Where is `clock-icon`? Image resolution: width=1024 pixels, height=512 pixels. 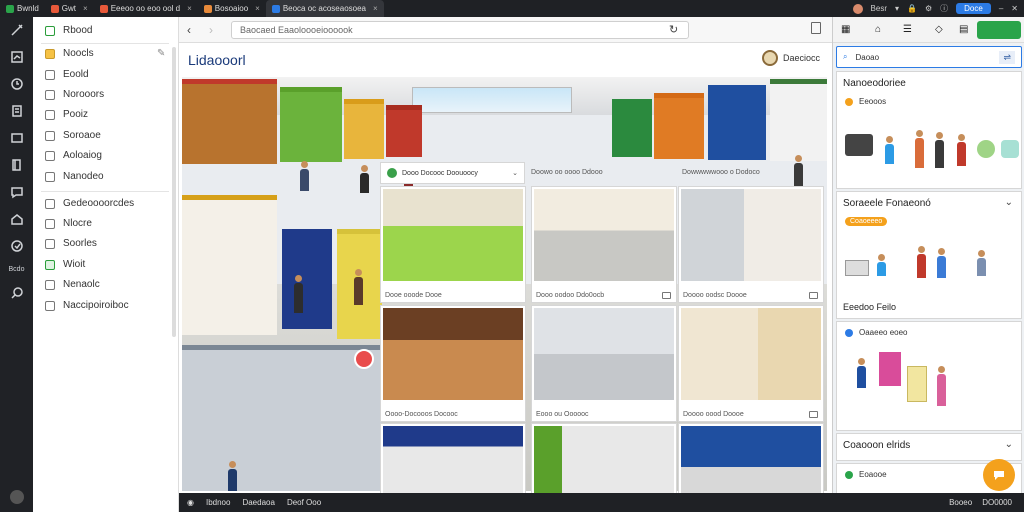 clock-icon is located at coordinates (17, 84).